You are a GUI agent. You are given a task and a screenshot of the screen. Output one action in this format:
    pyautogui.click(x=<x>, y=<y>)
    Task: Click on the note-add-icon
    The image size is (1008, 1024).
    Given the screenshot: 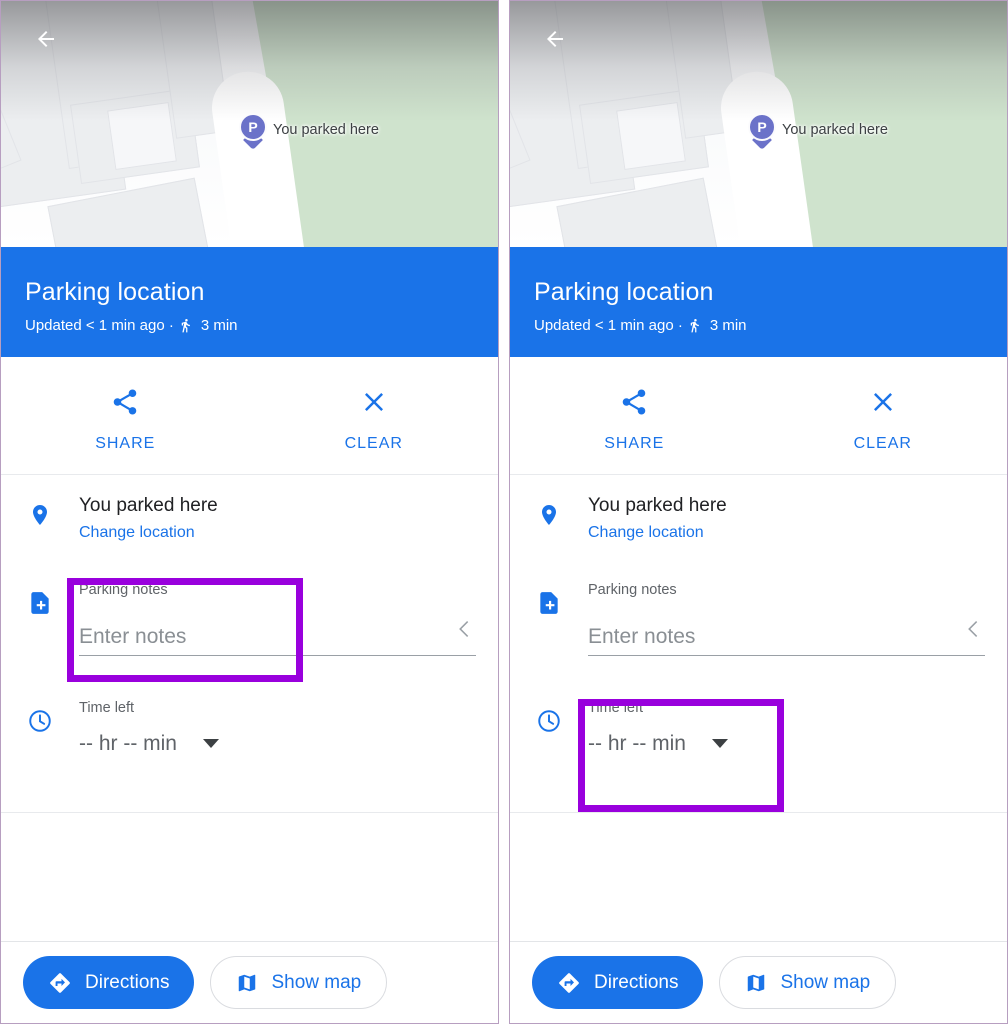 What is the action you would take?
    pyautogui.click(x=40, y=619)
    